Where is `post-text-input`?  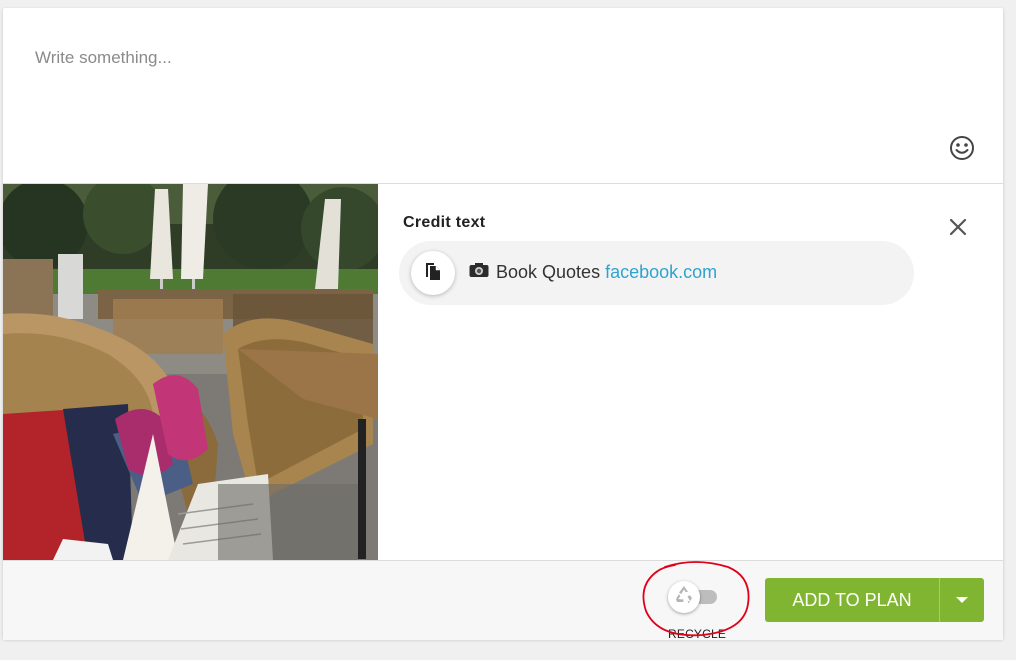 post-text-input is located at coordinates (475, 58).